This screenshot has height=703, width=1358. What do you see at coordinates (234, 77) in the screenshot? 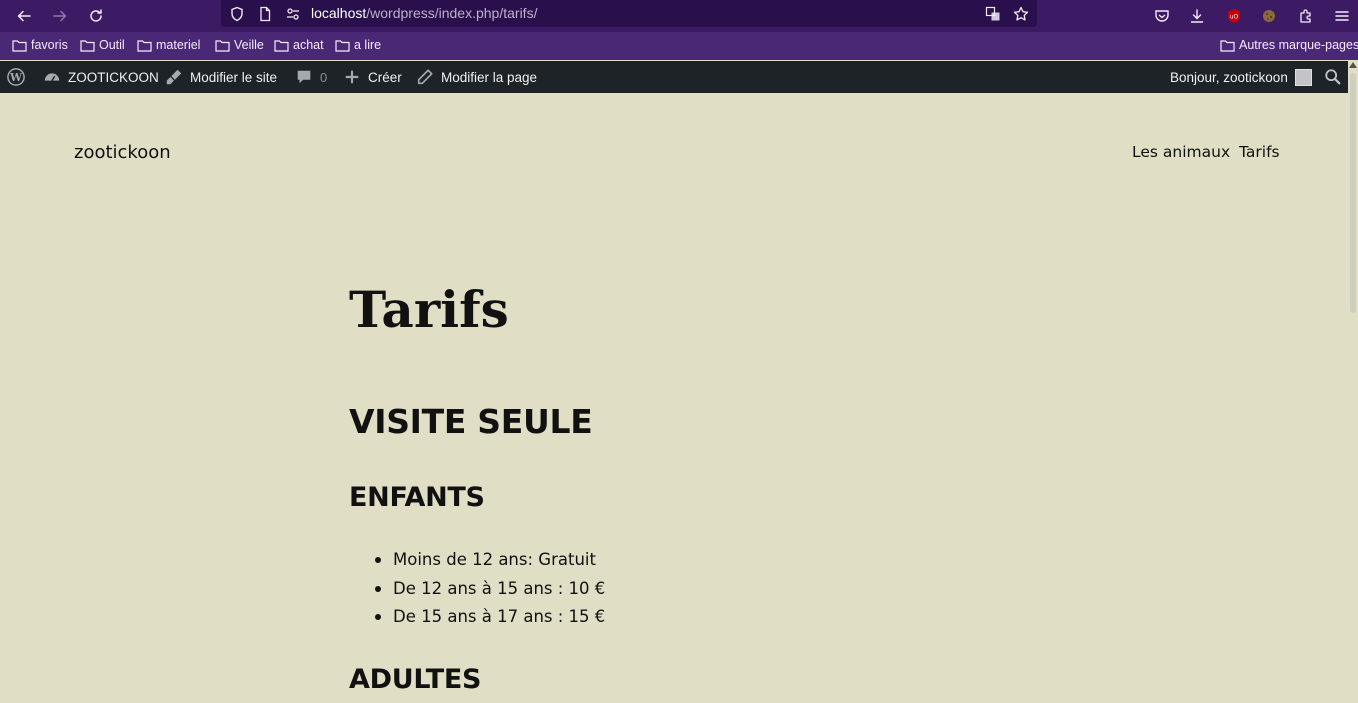
I see `edit-site-label: Modifier le site` at bounding box center [234, 77].